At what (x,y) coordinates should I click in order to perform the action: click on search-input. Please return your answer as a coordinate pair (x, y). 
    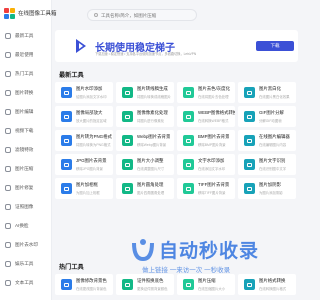
    Looking at the image, I should click on (146, 15).